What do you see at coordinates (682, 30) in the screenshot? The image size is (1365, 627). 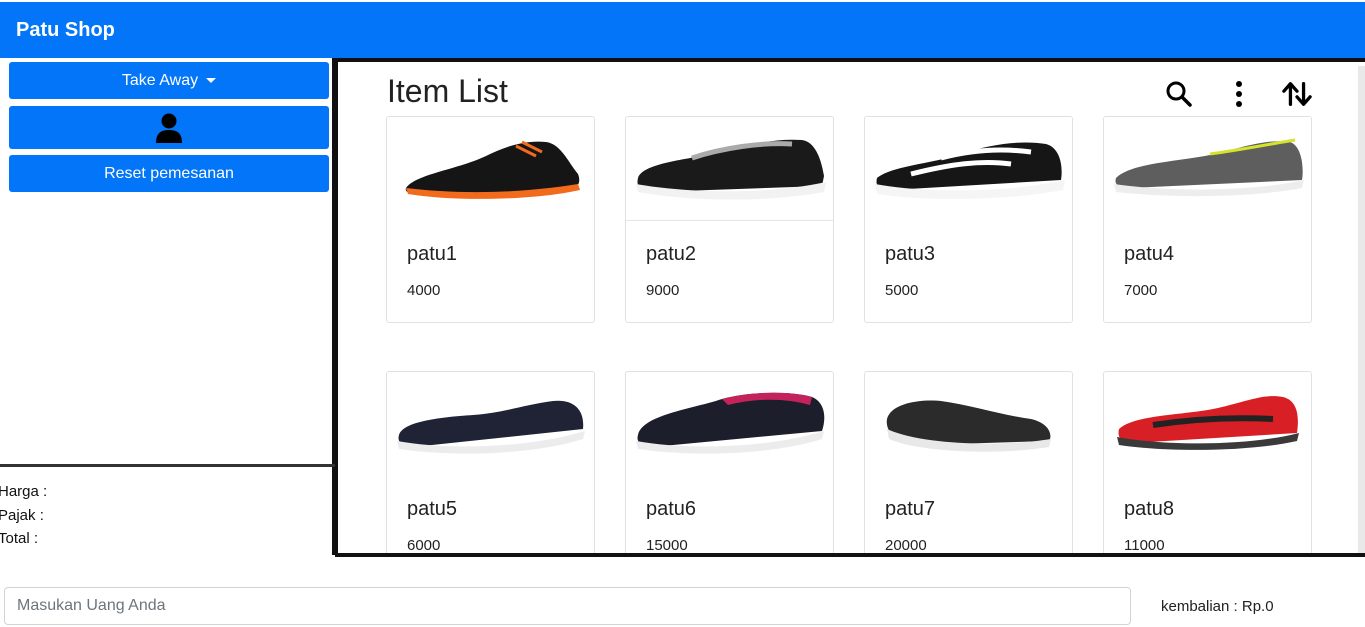 I see `navbar: Patu Shop` at bounding box center [682, 30].